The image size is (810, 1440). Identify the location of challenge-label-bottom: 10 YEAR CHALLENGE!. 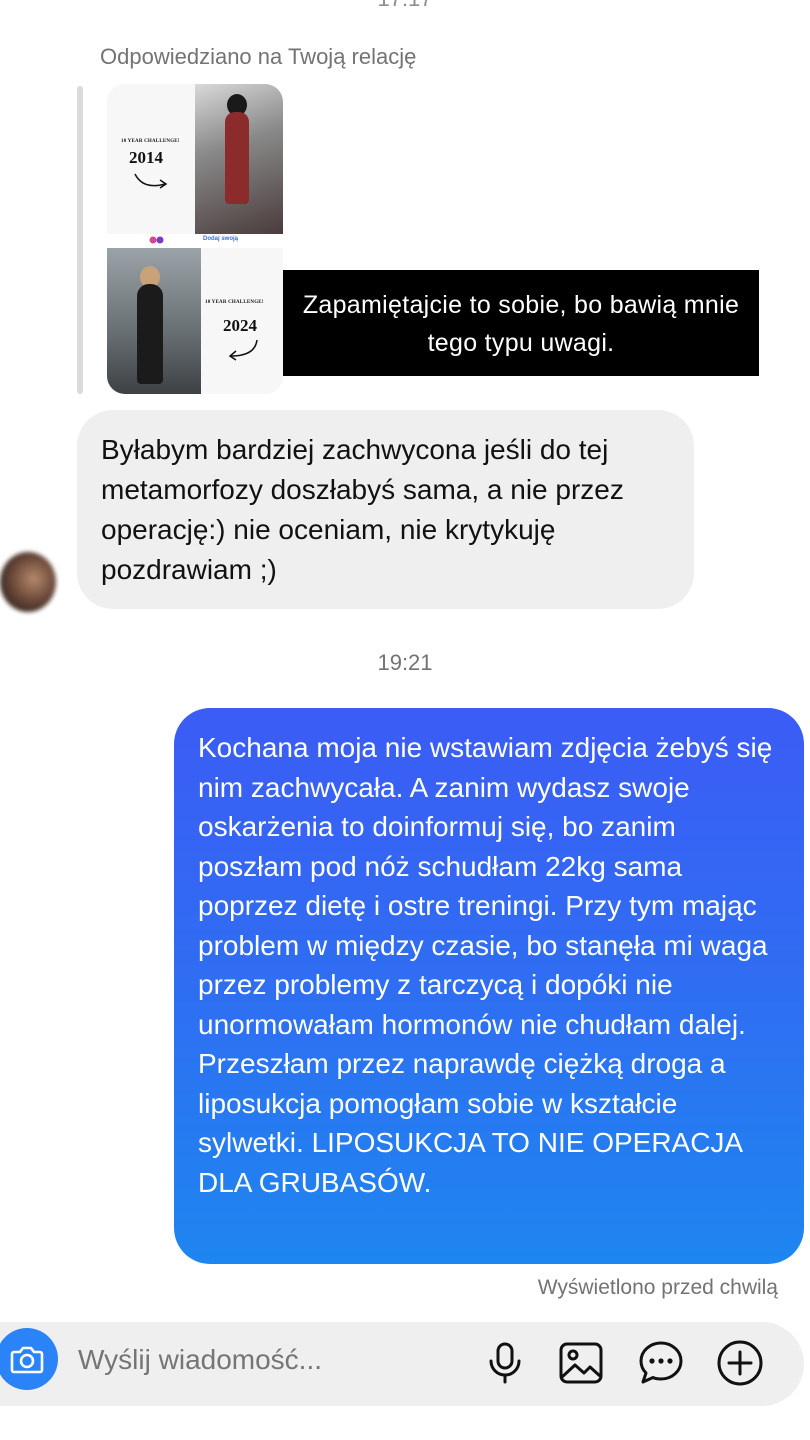
(234, 302).